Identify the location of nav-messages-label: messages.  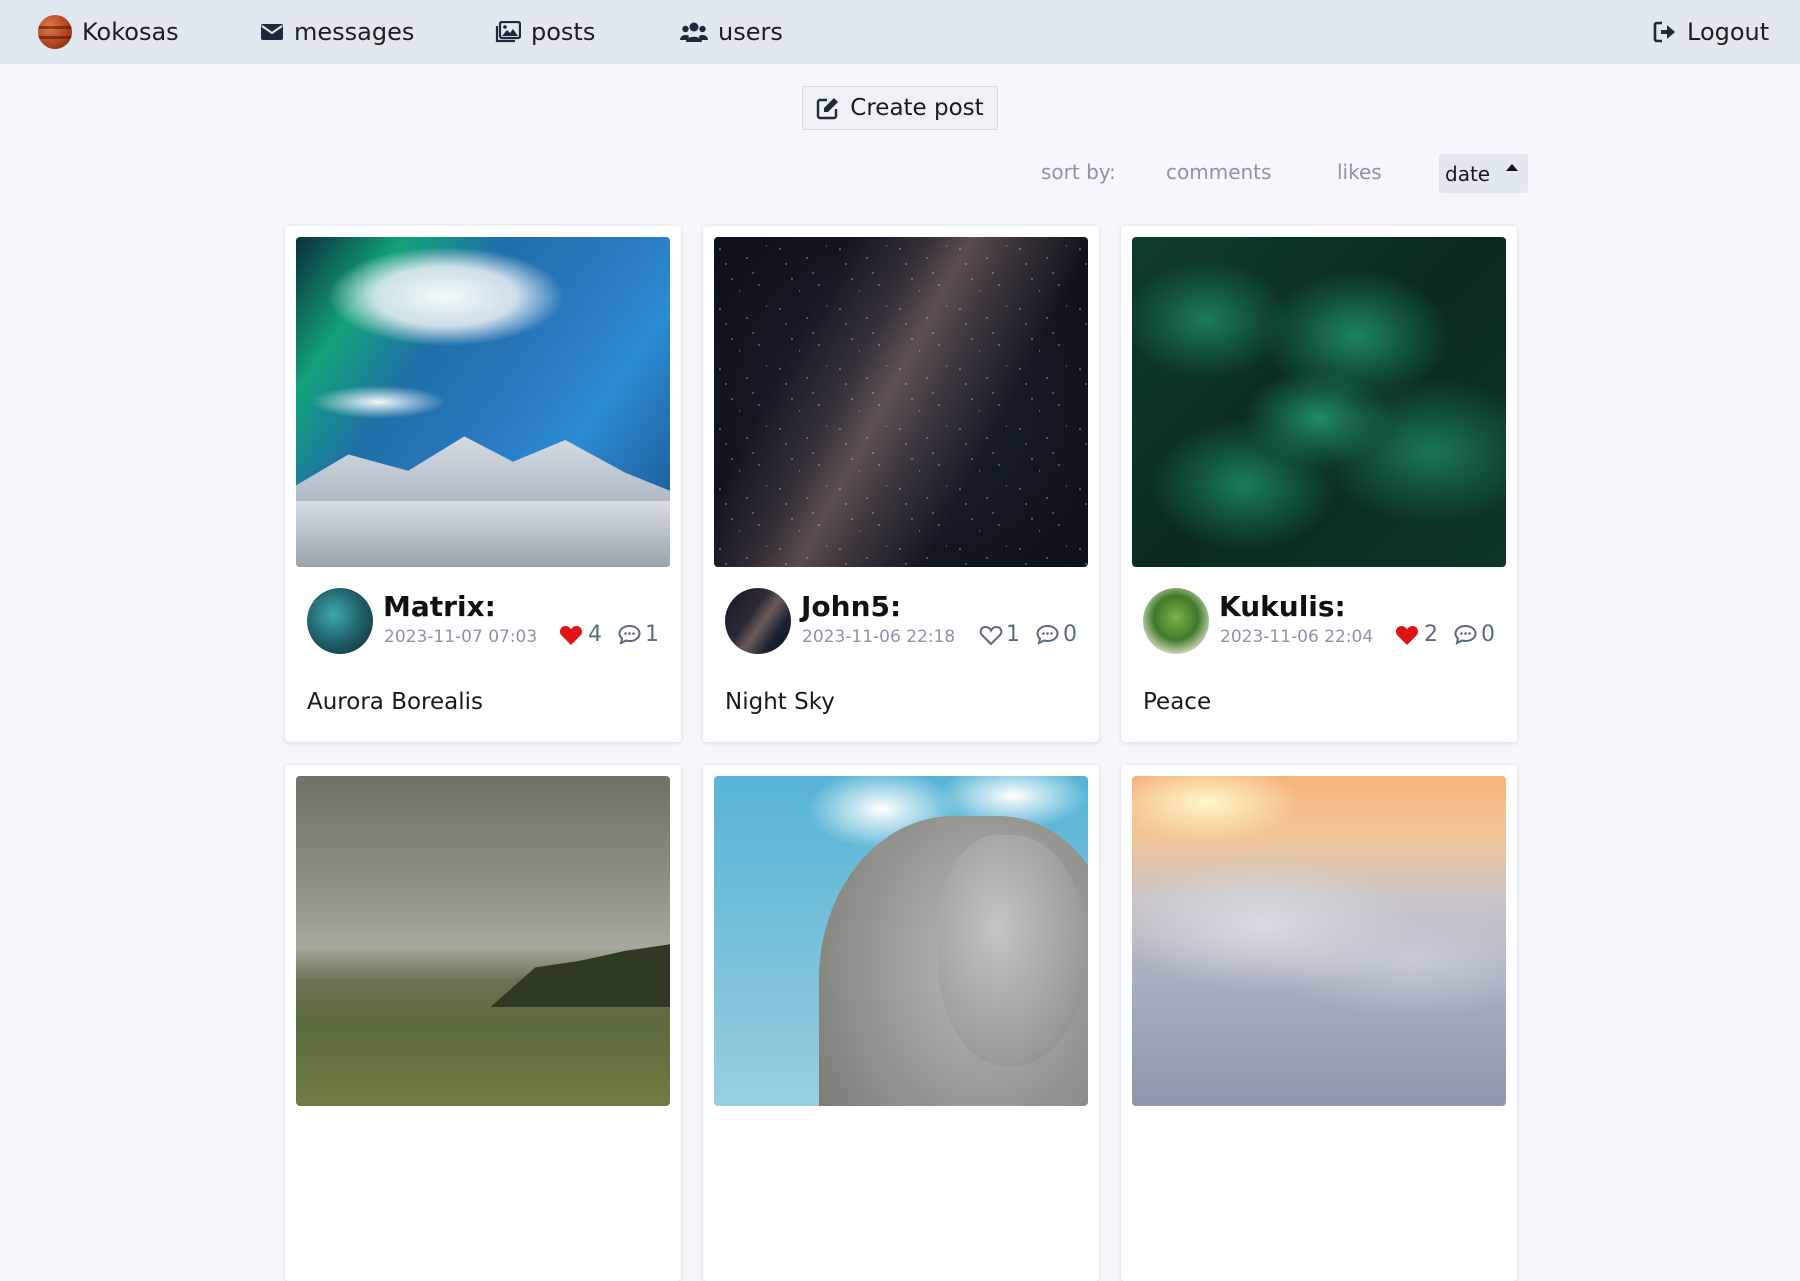
(354, 32).